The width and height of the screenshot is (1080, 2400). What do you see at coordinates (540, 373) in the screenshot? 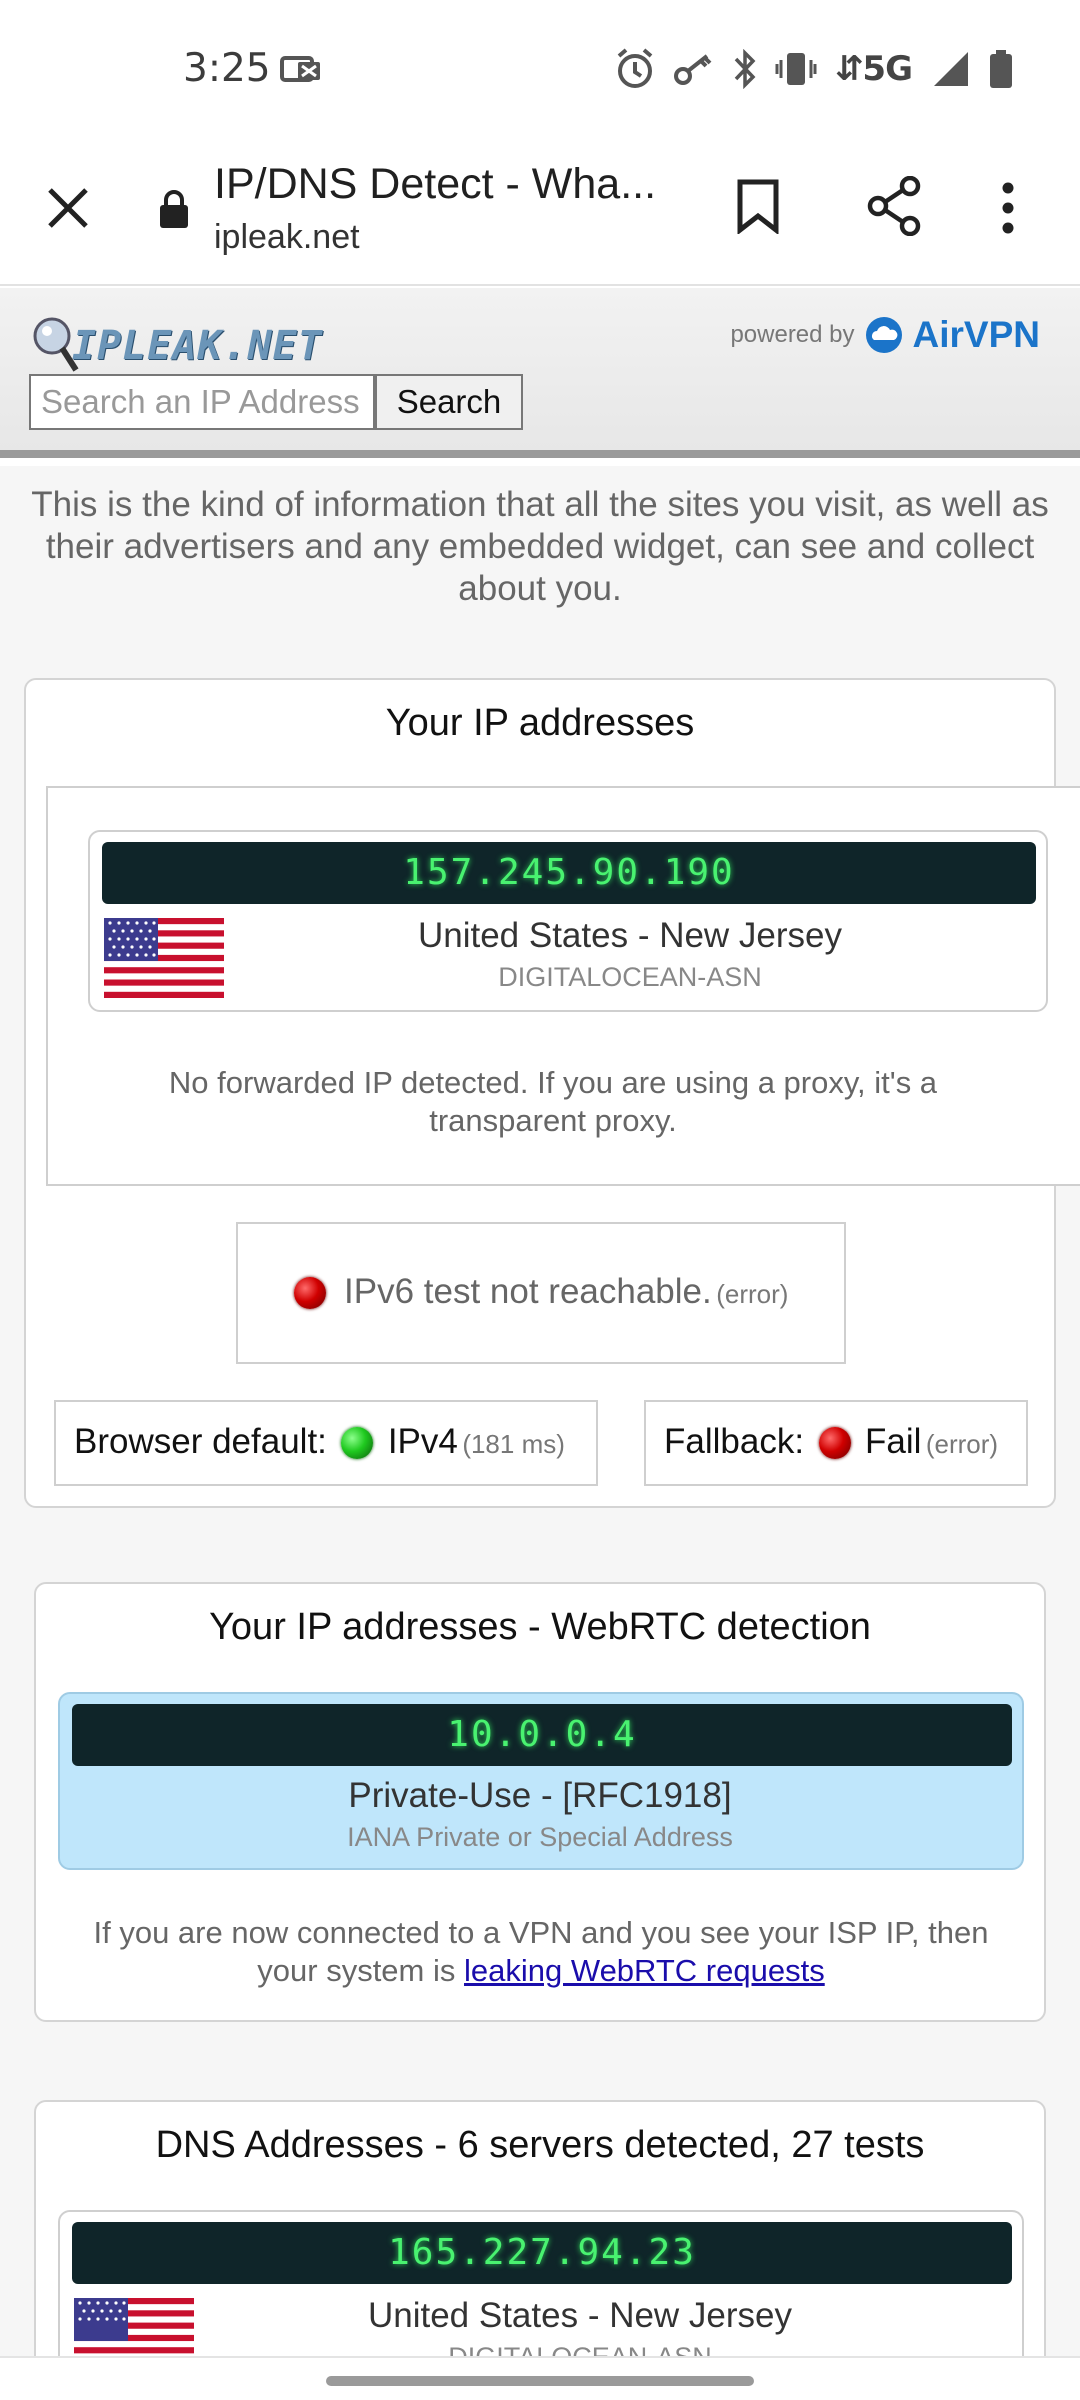
I see `site-header: IPLEAK.NET powered by AirVPN Search` at bounding box center [540, 373].